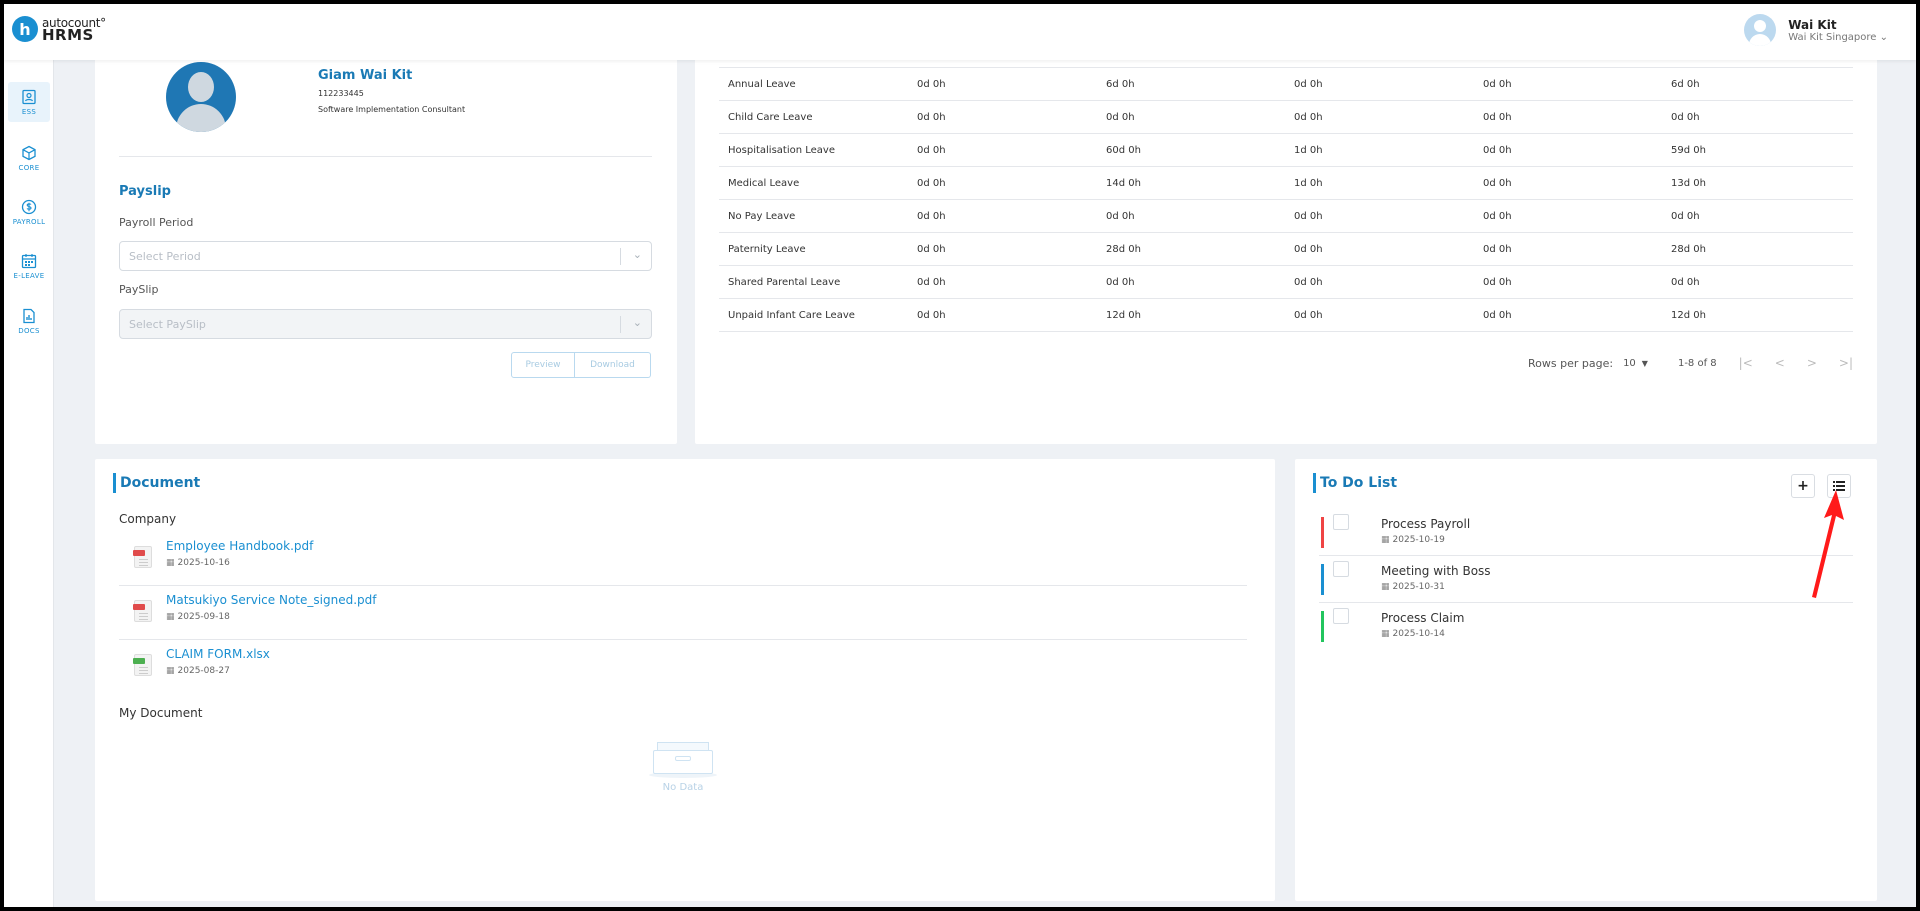  Describe the element at coordinates (145, 191) in the screenshot. I see `payslip-title: Payslip` at that location.